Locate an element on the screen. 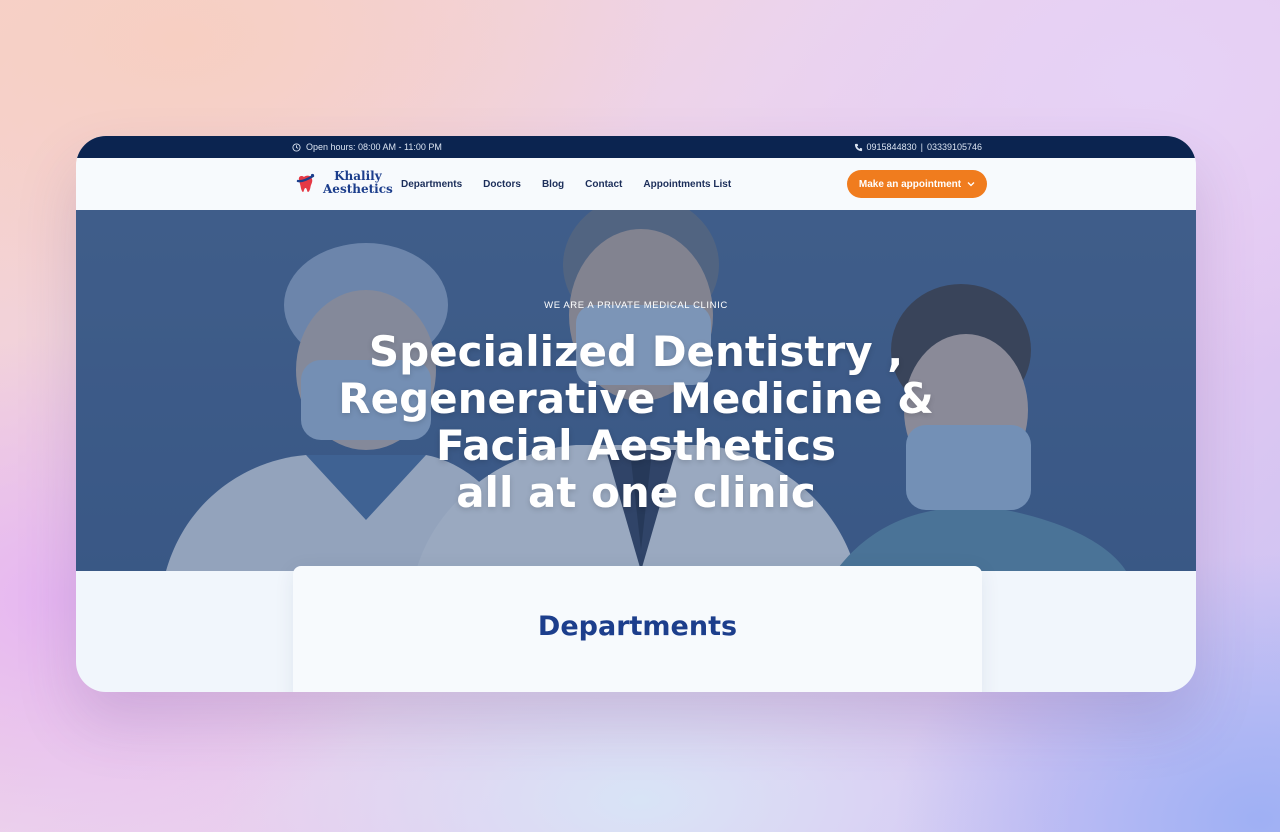  open-hours-text: Open hours: 08:00 AM - 11:00 PM is located at coordinates (374, 147).